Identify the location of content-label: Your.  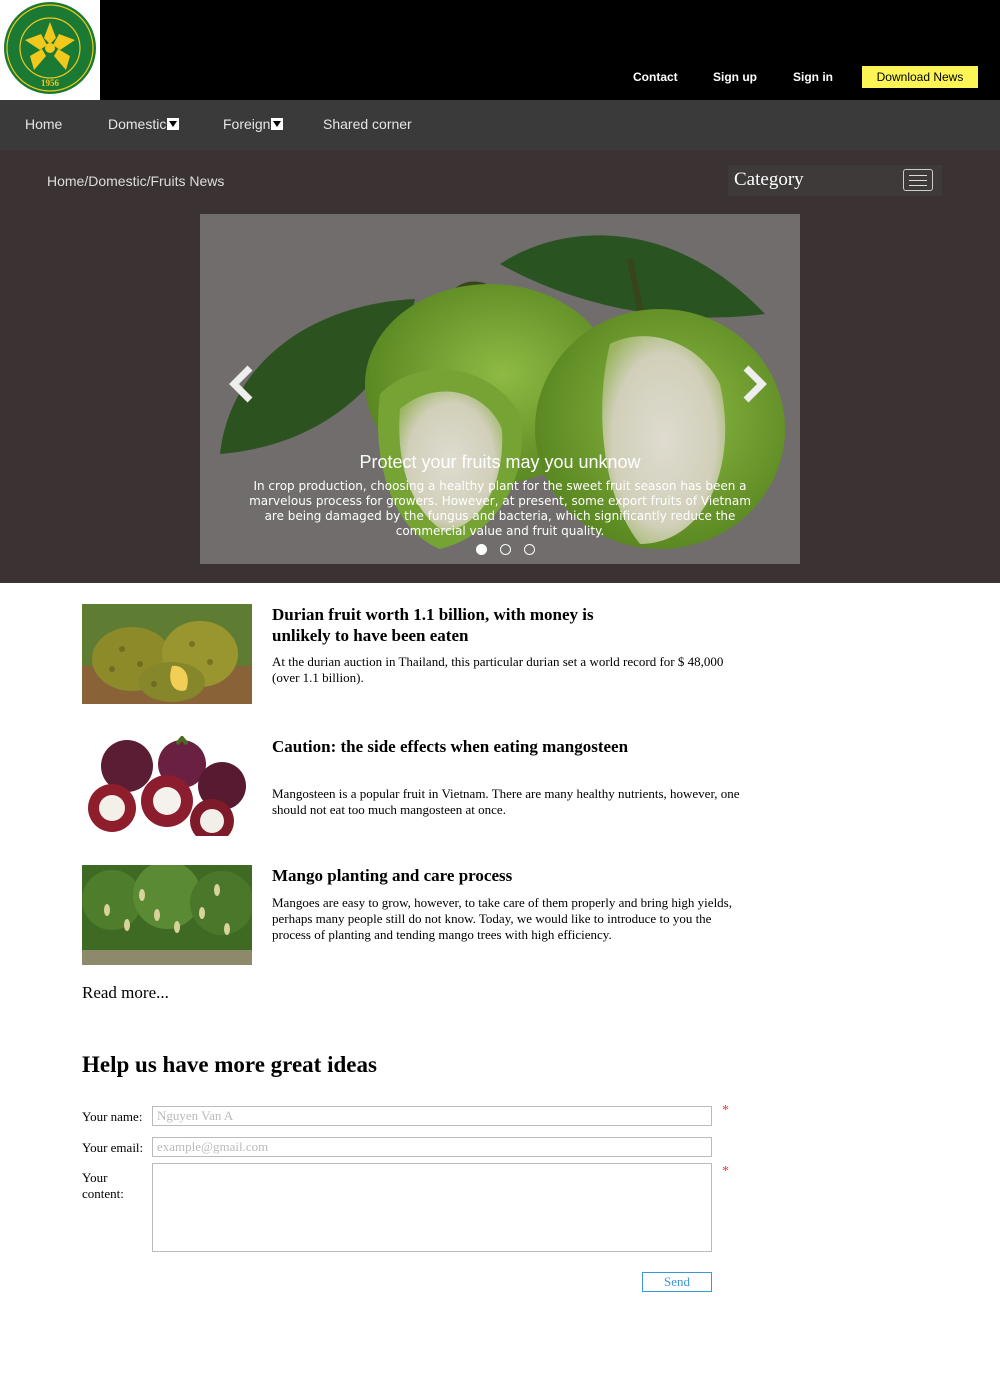
(95, 1177).